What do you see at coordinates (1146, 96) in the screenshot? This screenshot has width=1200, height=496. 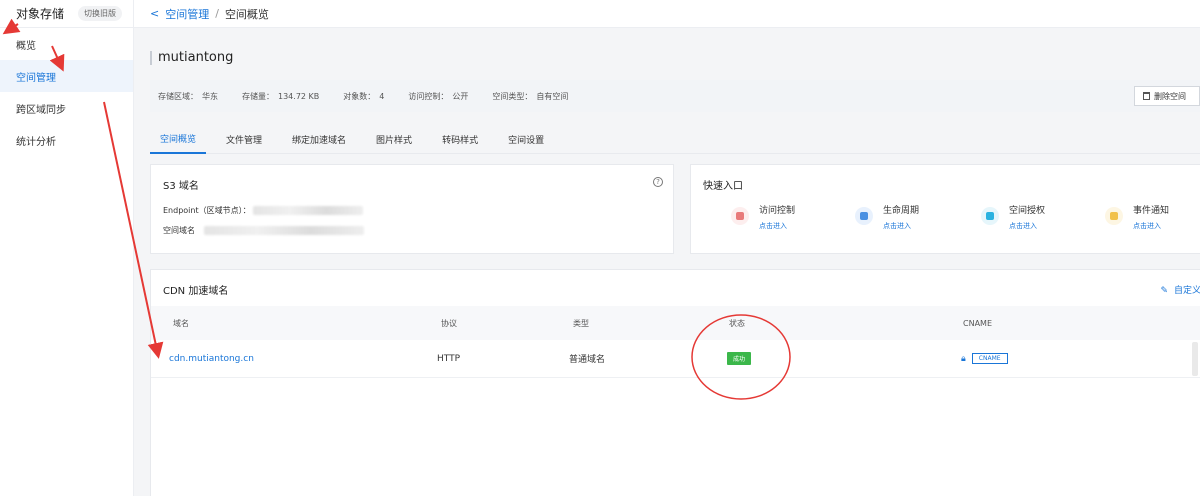 I see `trash-icon` at bounding box center [1146, 96].